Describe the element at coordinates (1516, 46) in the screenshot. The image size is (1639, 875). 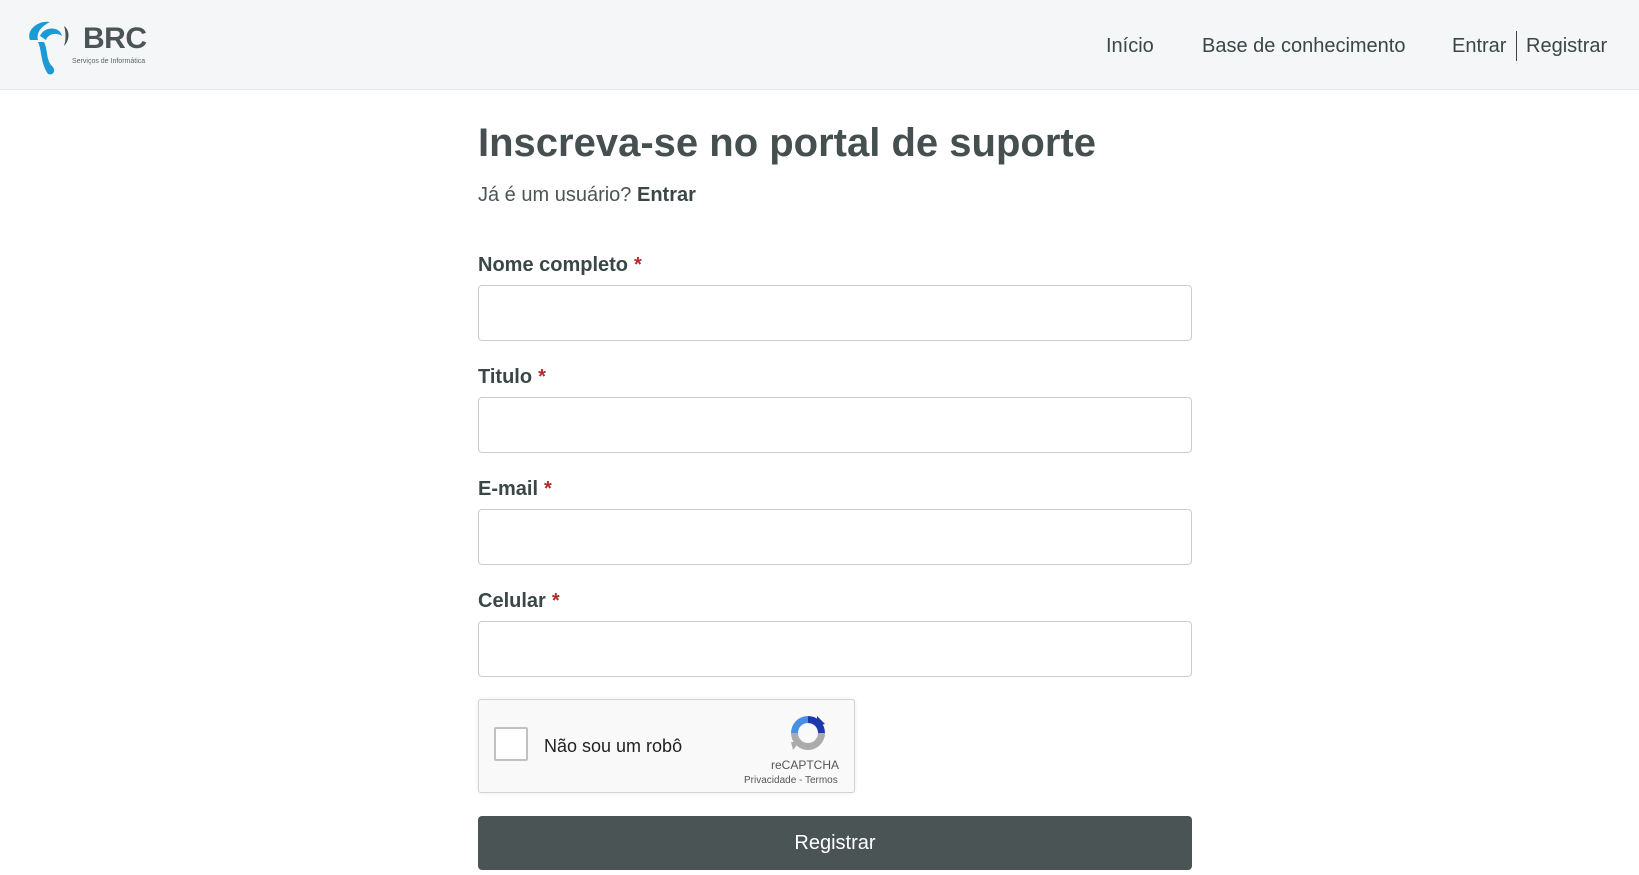
I see `nav-separator` at that location.